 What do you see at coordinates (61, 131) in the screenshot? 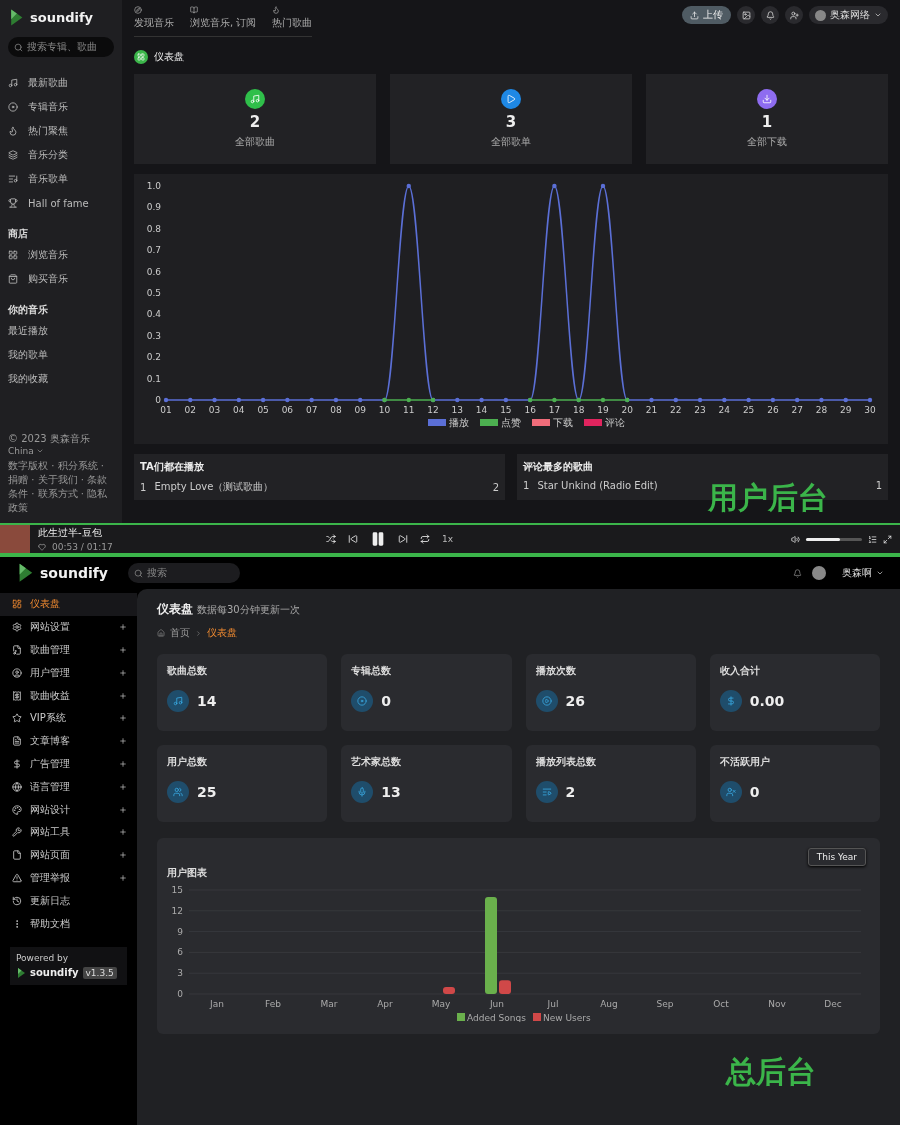
I see `sidebar-item: 热门聚焦` at bounding box center [61, 131].